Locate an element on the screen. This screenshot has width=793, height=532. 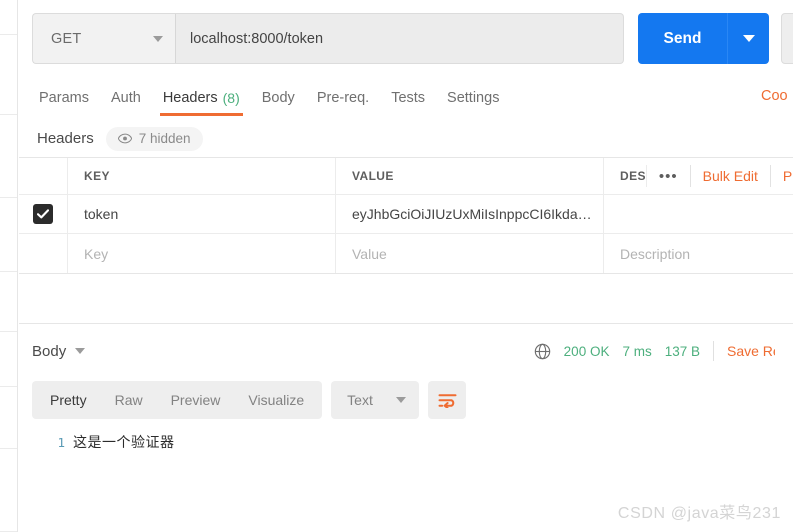
view-tab-raw: Raw is located at coordinates (129, 400).